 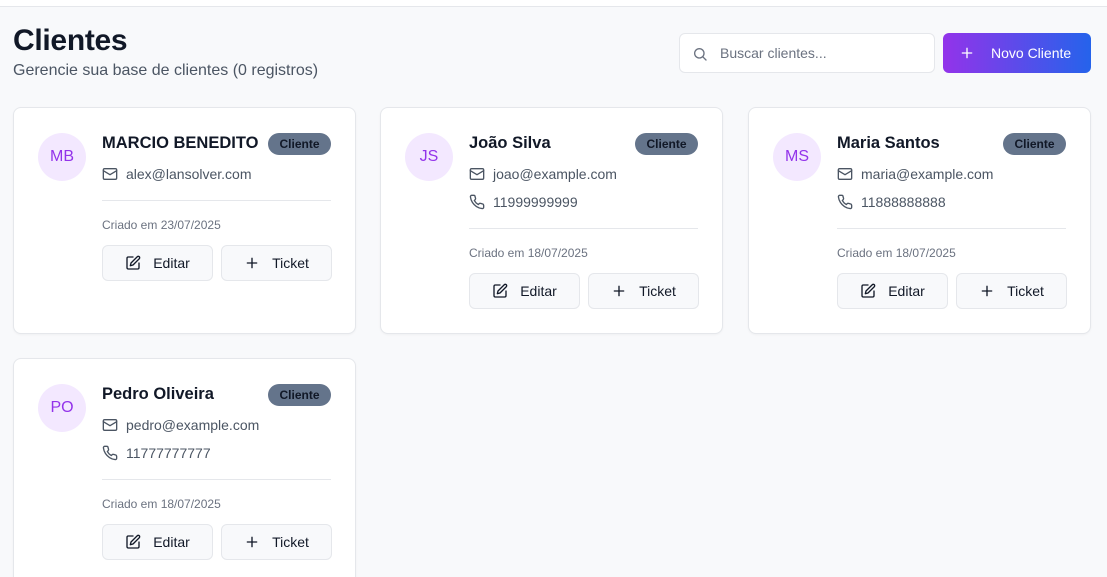 I want to click on created-date: Criado em 23/07/2025, so click(x=161, y=225).